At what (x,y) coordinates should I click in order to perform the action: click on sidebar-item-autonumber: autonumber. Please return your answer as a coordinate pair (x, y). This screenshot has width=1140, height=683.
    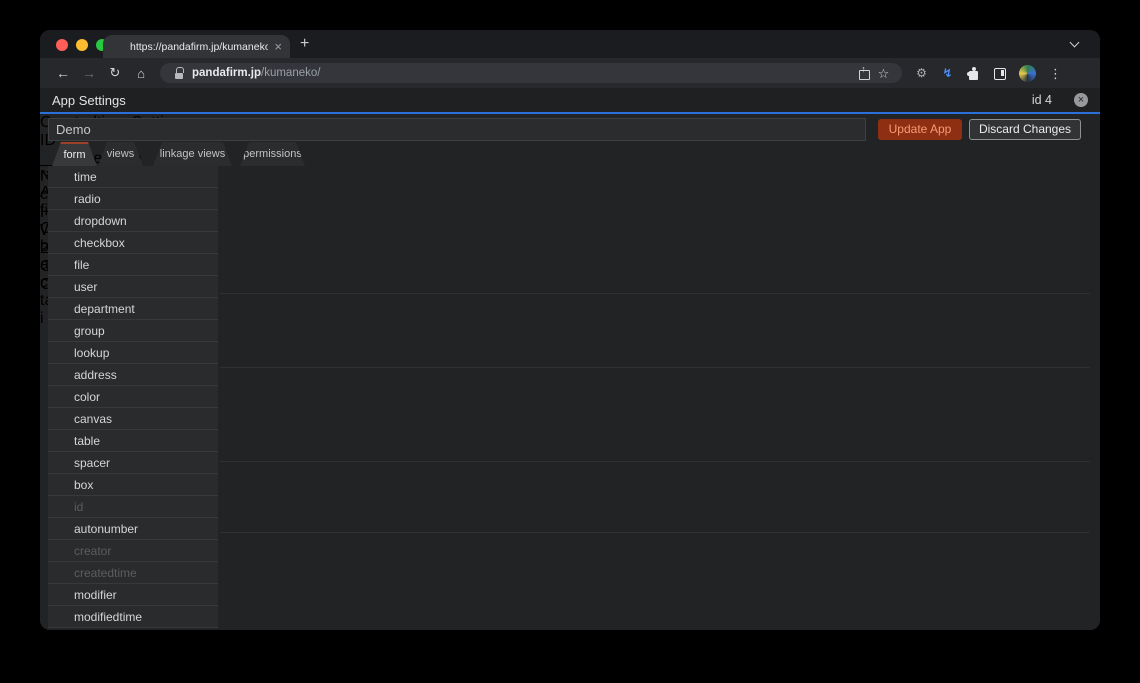
    Looking at the image, I should click on (133, 529).